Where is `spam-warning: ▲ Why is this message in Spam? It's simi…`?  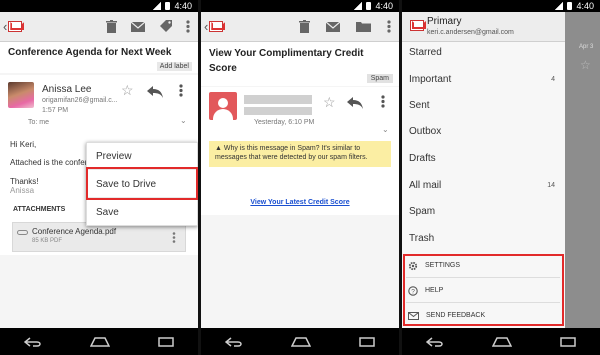
spam-warning: ▲ Why is this message in Spam? It's simi… is located at coordinates (300, 154).